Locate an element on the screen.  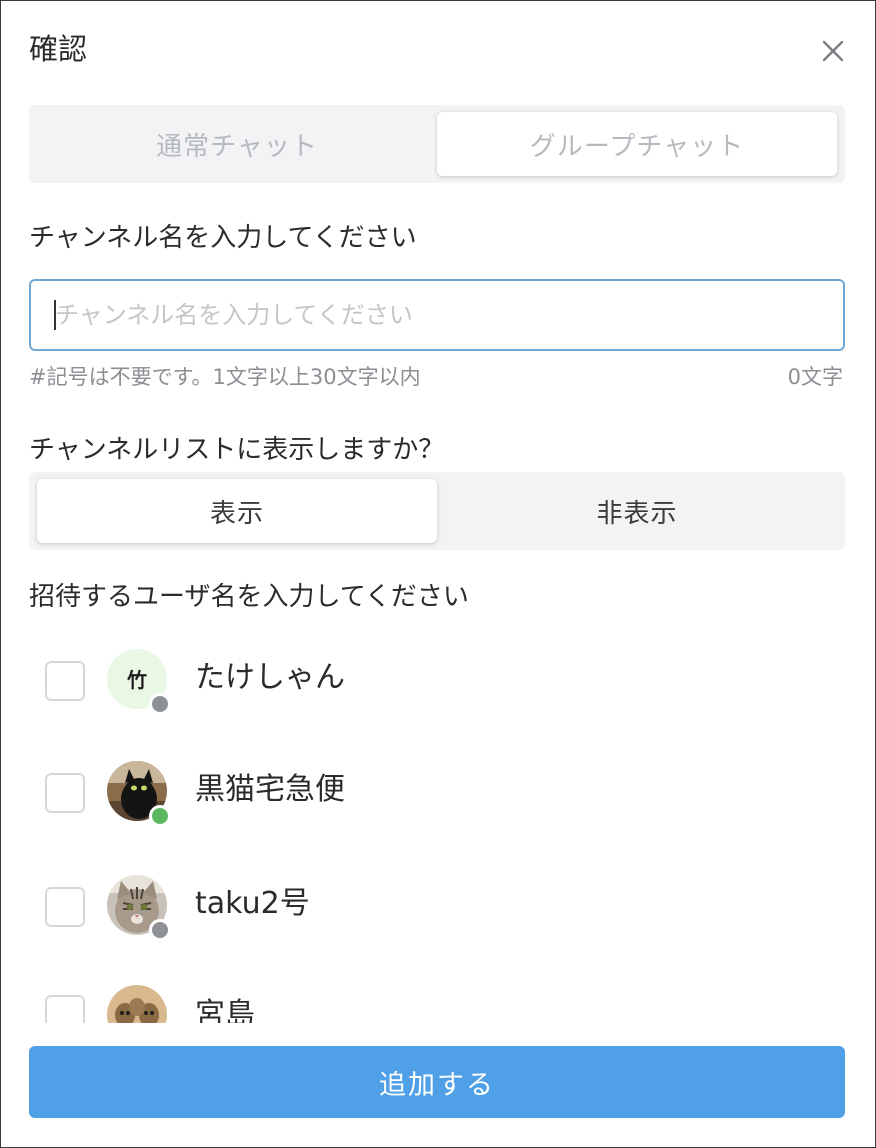
text-caret is located at coordinates (55, 315).